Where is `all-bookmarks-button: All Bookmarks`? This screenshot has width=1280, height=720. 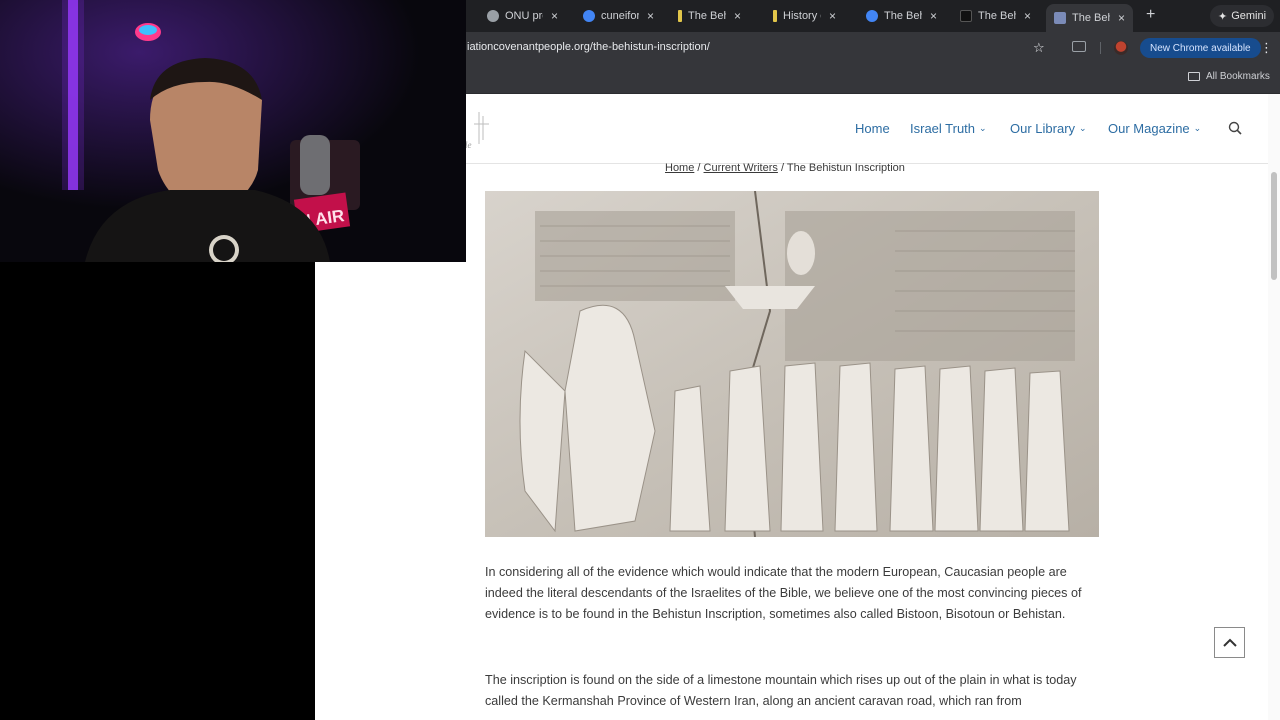 all-bookmarks-button: All Bookmarks is located at coordinates (1229, 76).